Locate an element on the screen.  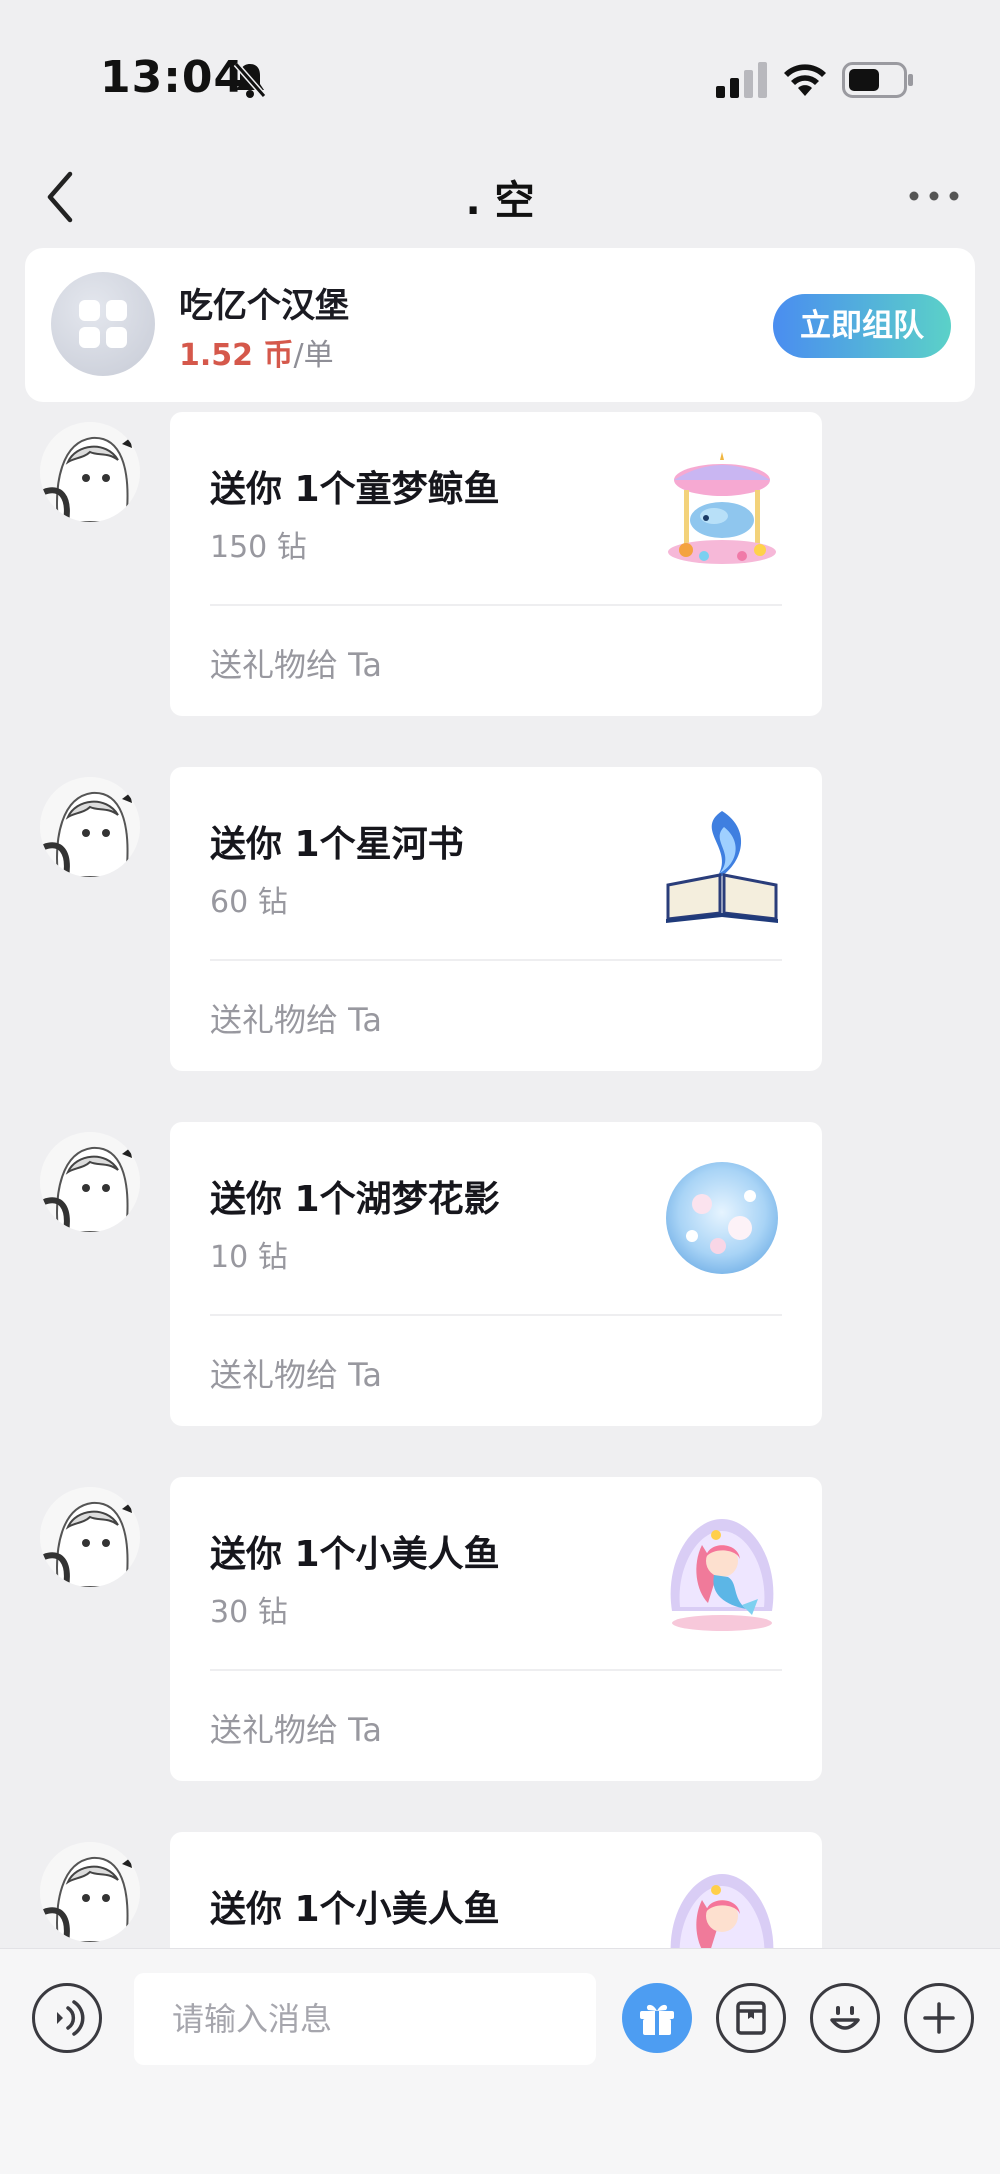
carousel-whale-gift-image is located at coordinates (722, 508).